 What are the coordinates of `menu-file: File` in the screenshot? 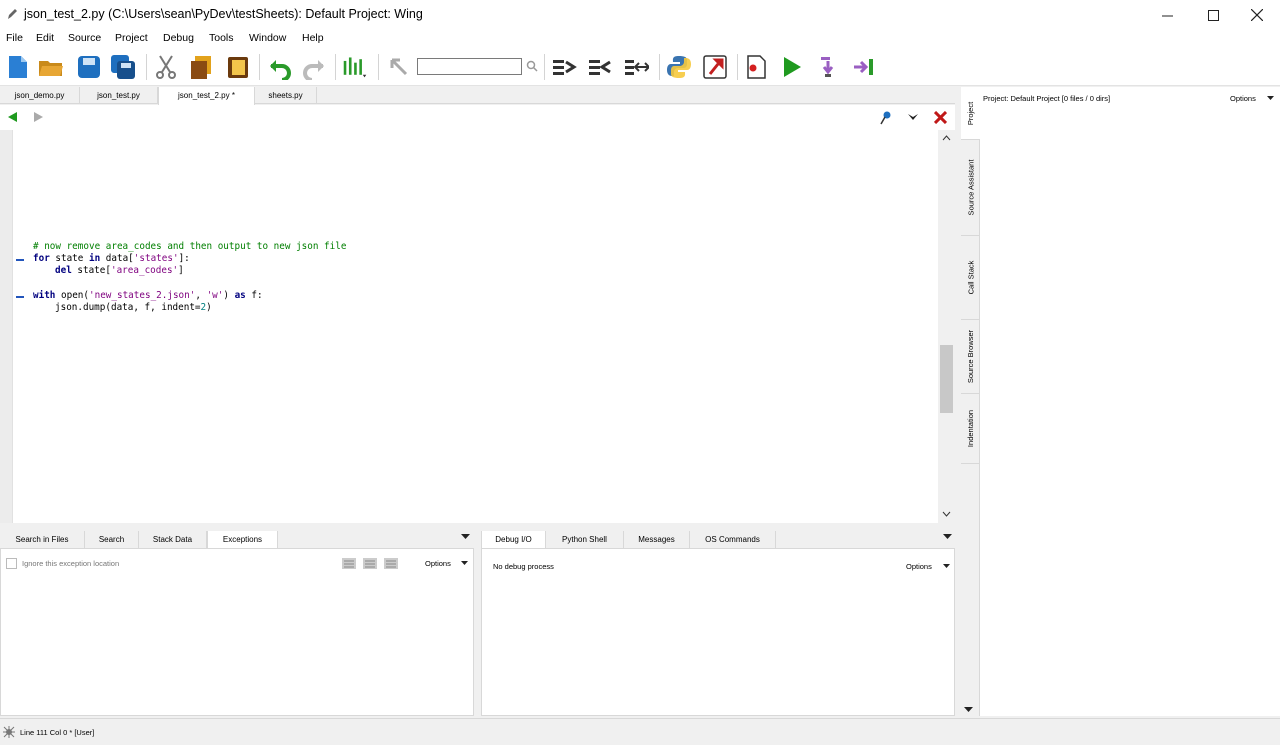 It's located at (14, 38).